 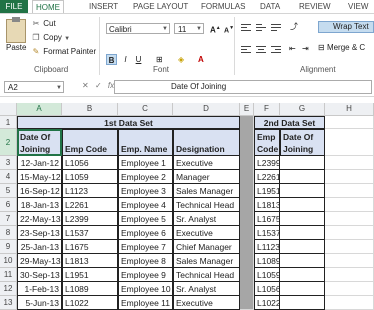 I want to click on row-header-9: 9, so click(x=8, y=247).